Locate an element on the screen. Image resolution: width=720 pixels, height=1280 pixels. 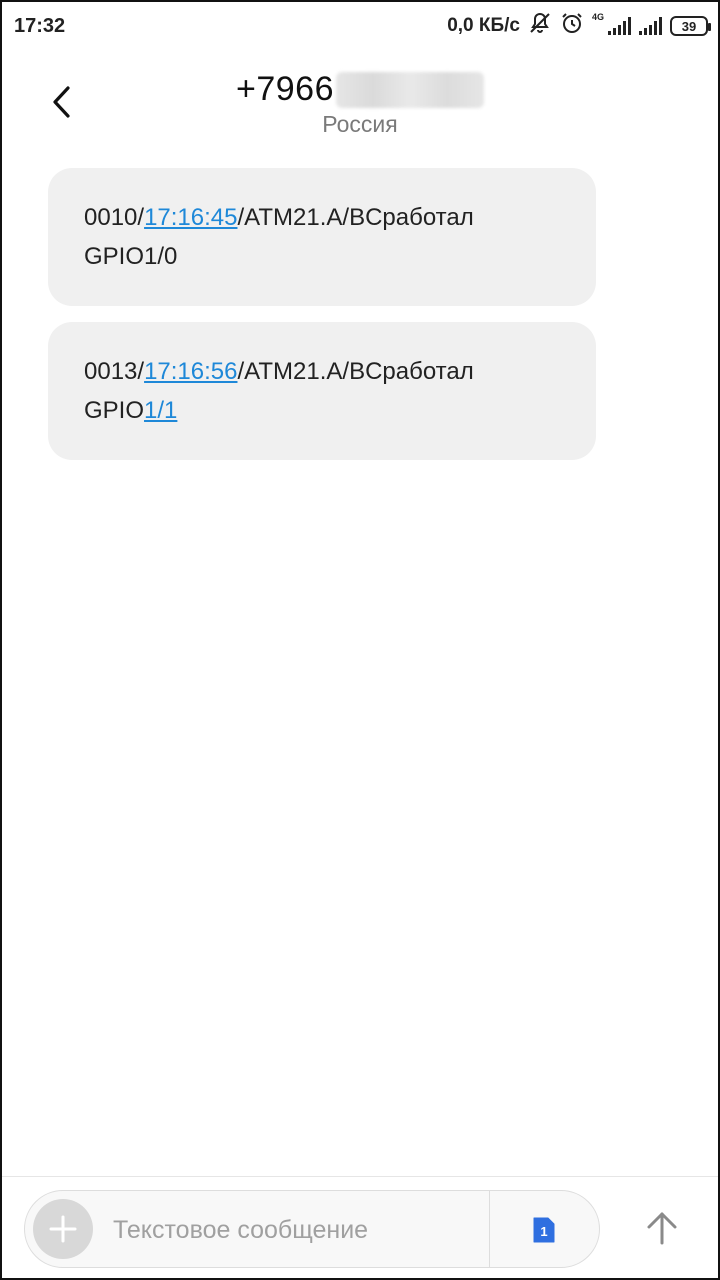
contact-title: +7966 Россия is located at coordinates (360, 104).